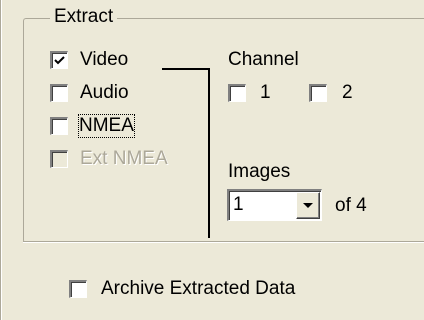 This screenshot has height=320, width=424. Describe the element at coordinates (347, 93) in the screenshot. I see `channel-2-label: 2` at that location.